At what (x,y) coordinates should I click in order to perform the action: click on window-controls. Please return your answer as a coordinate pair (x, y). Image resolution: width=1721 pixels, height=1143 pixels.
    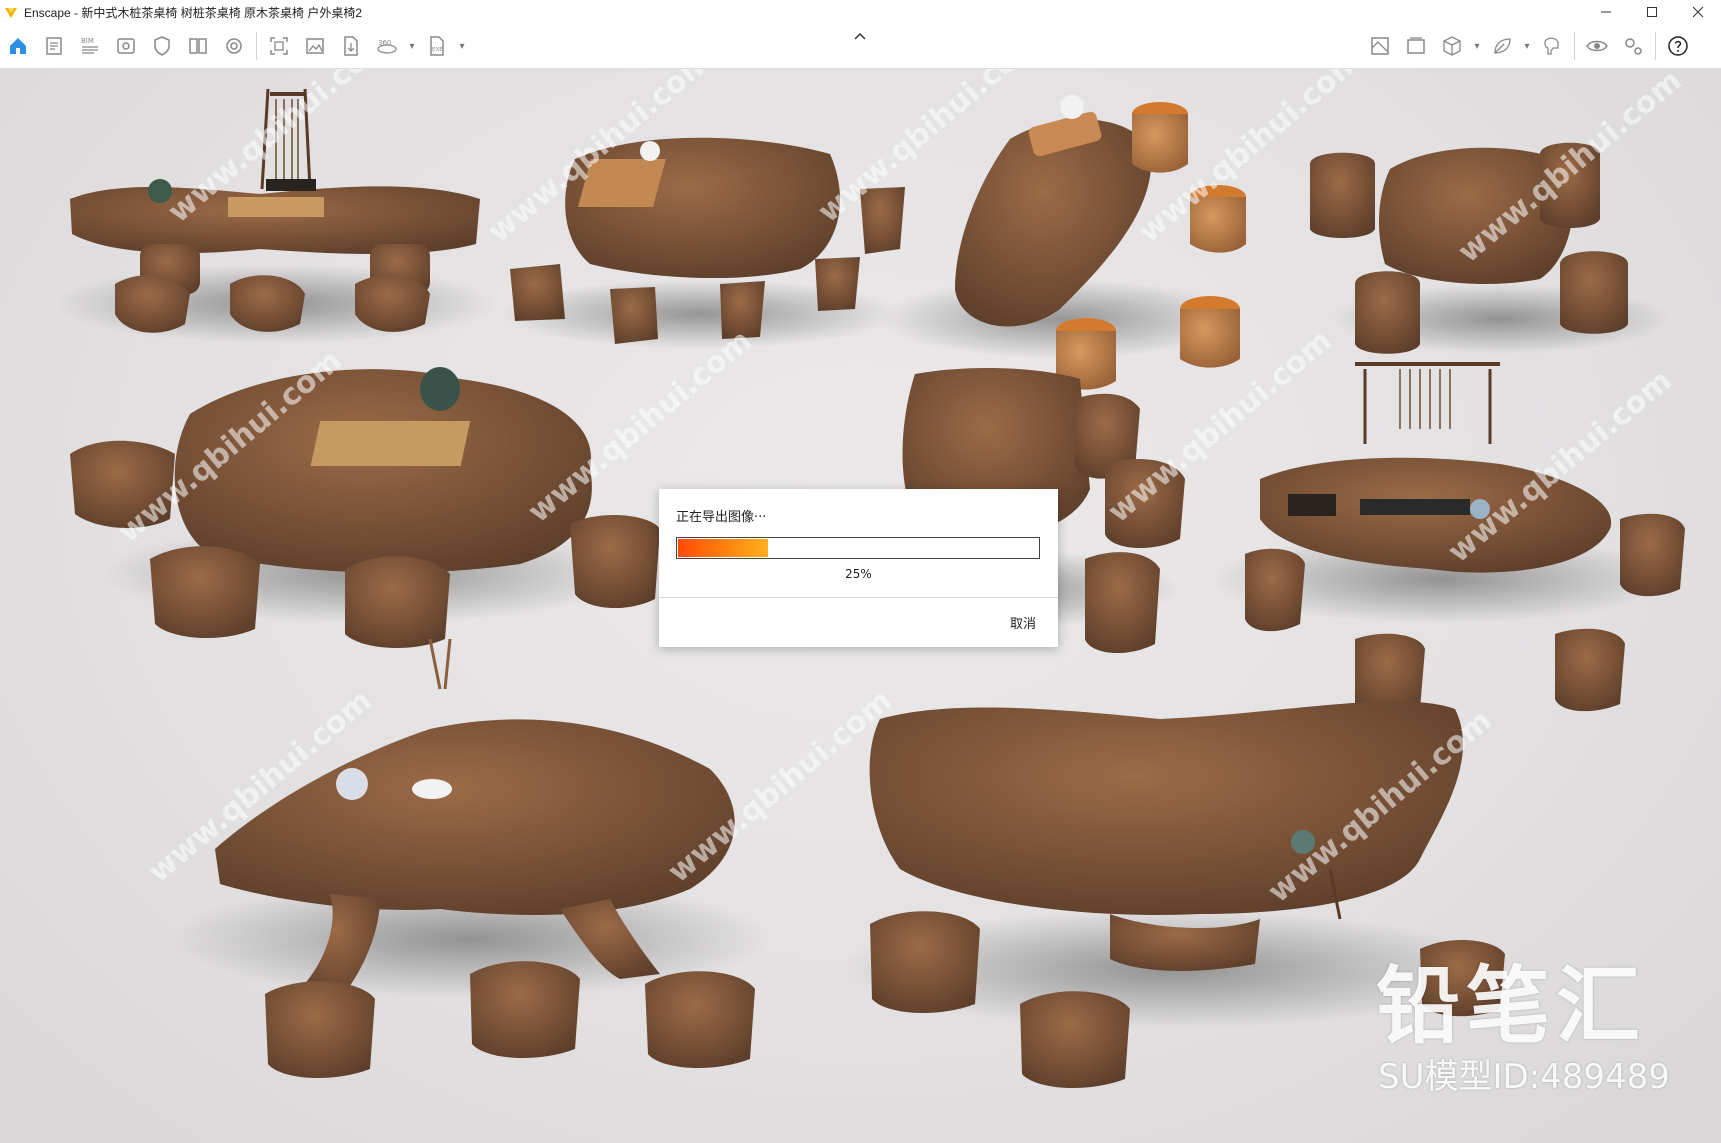
    Looking at the image, I should click on (1652, 12).